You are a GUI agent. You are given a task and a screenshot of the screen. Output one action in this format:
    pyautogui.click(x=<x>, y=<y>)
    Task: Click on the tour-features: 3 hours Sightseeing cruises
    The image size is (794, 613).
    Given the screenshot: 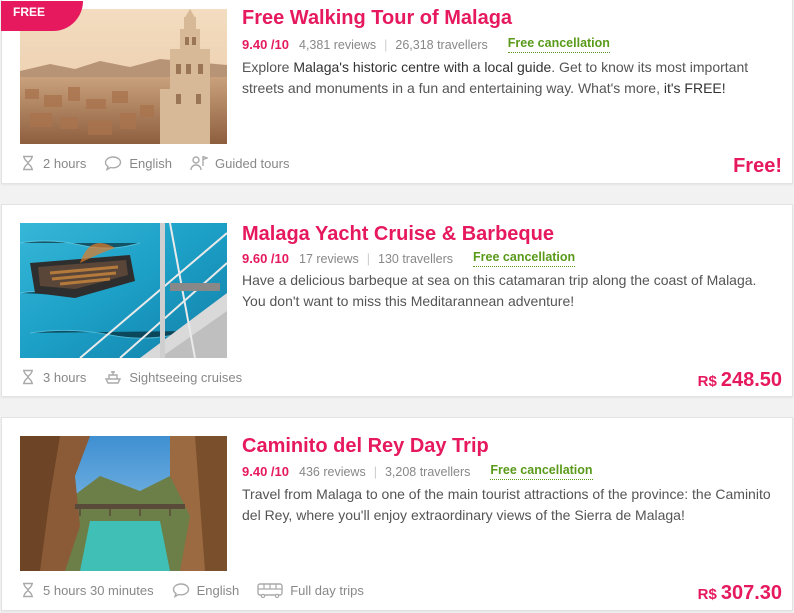 What is the action you would take?
    pyautogui.click(x=140, y=377)
    